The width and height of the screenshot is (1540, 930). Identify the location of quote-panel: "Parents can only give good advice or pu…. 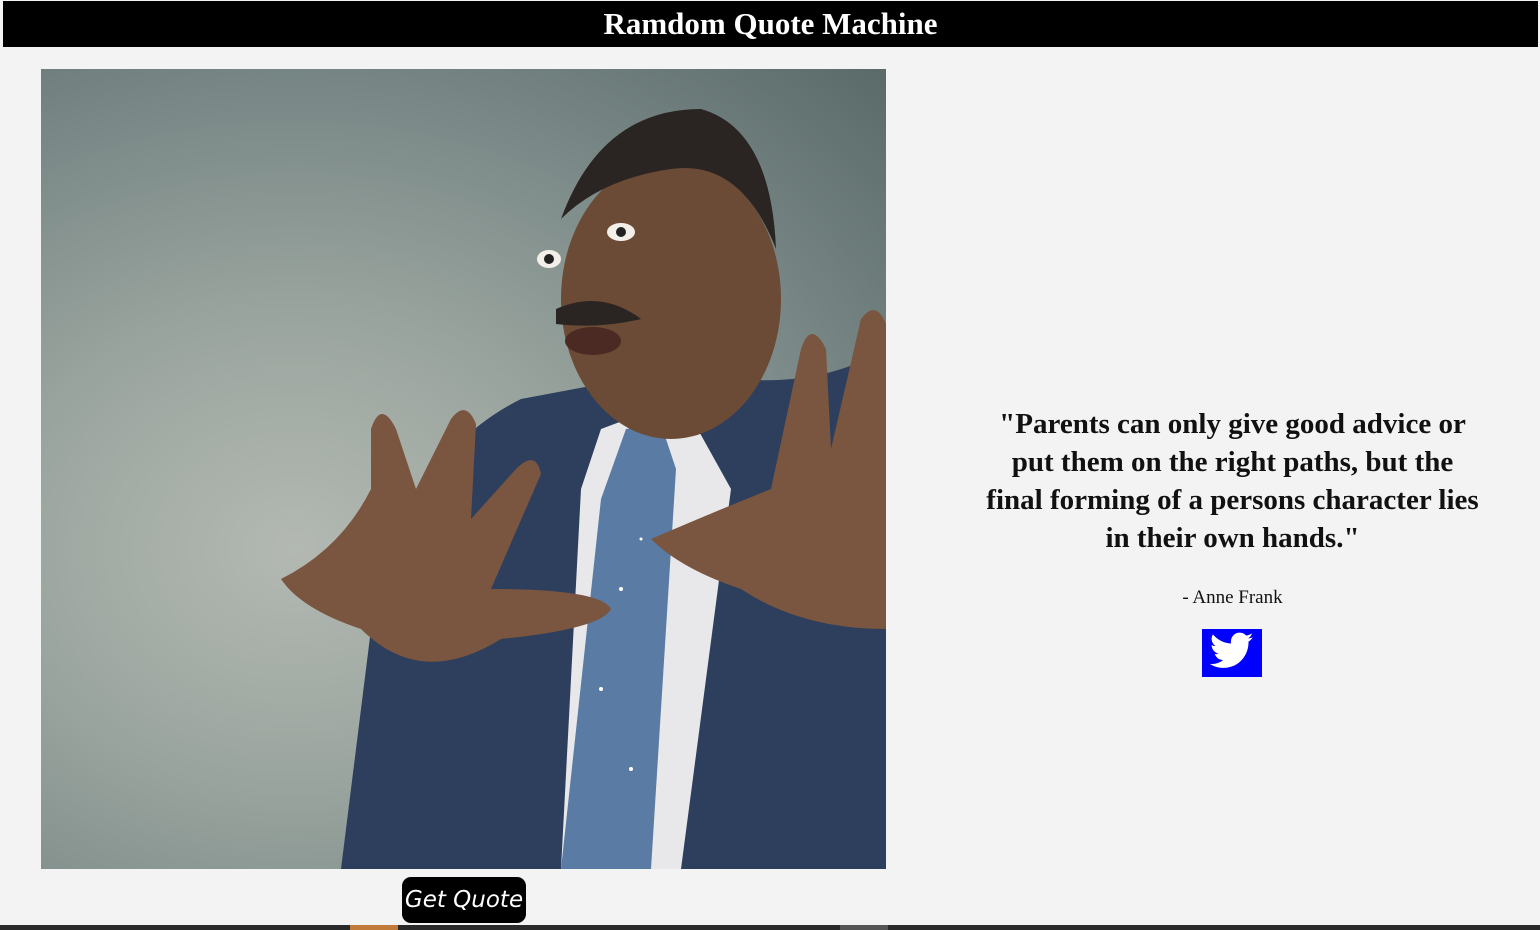
(1232, 507).